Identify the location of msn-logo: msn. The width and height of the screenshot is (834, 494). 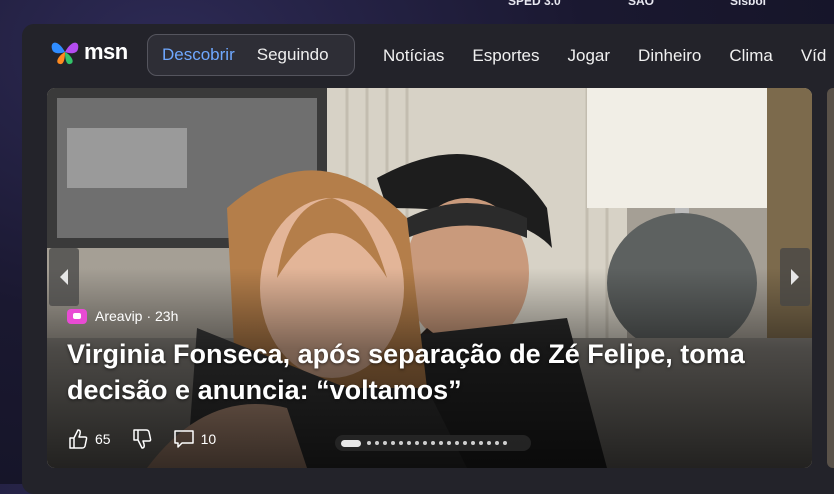
(89, 52).